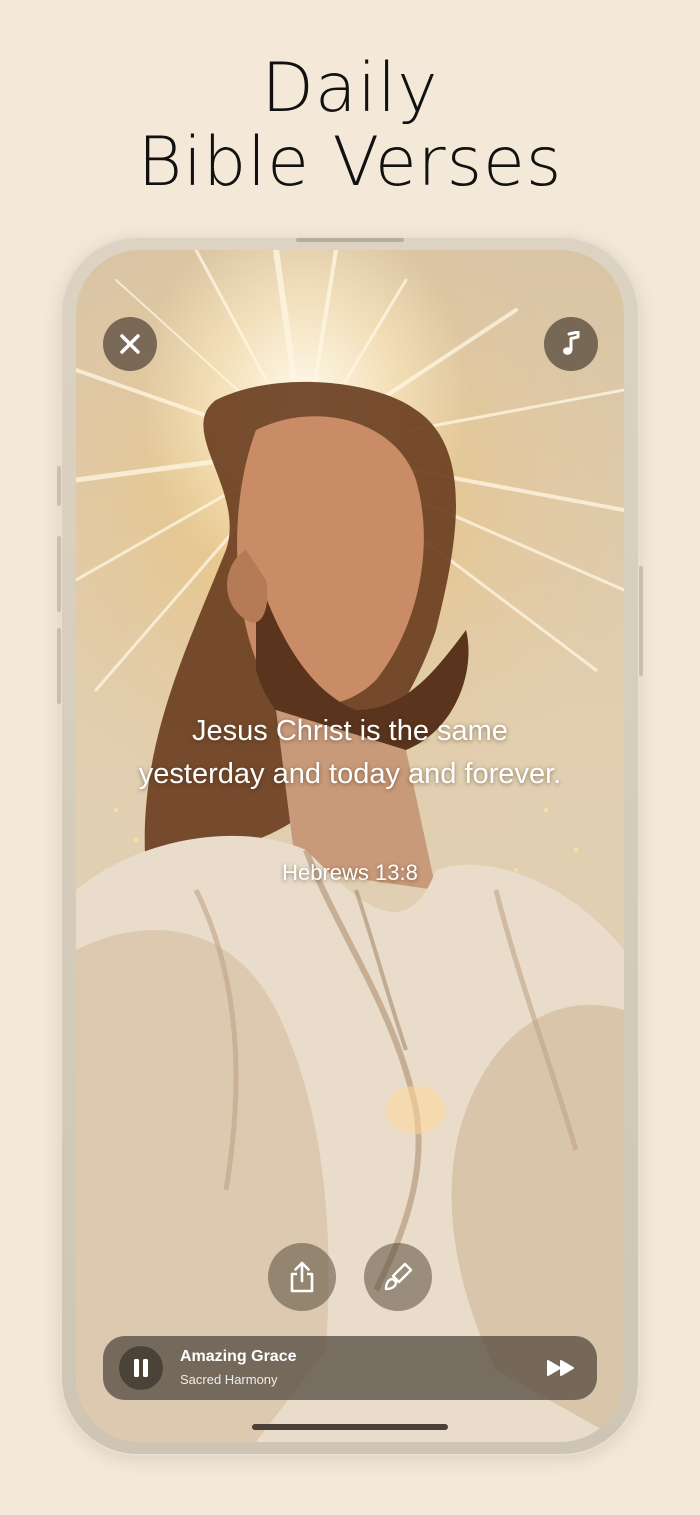 Image resolution: width=700 pixels, height=1515 pixels. I want to click on headline-line-1: Daily, so click(350, 88).